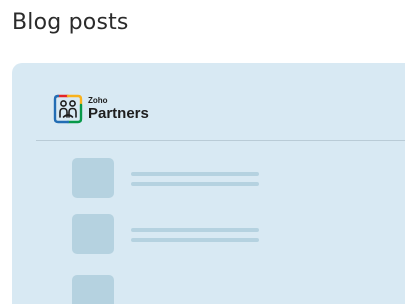 This screenshot has height=304, width=405. I want to click on brand-name: Partners, so click(118, 113).